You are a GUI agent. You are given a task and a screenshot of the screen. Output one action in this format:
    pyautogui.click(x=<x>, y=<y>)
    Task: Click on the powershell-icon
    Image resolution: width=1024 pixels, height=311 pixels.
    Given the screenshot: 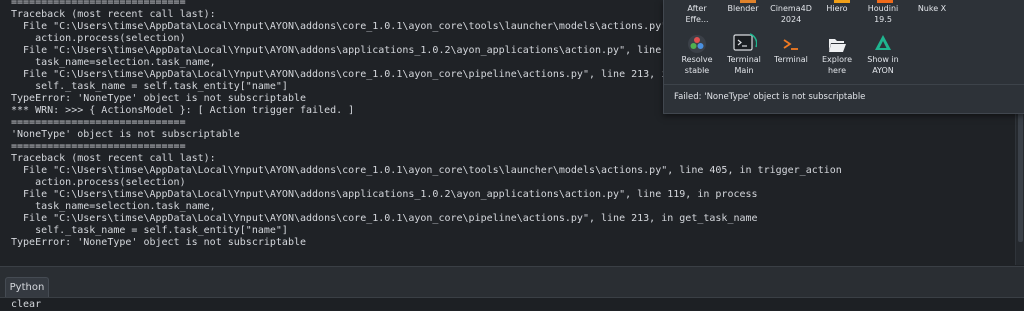 What is the action you would take?
    pyautogui.click(x=791, y=45)
    